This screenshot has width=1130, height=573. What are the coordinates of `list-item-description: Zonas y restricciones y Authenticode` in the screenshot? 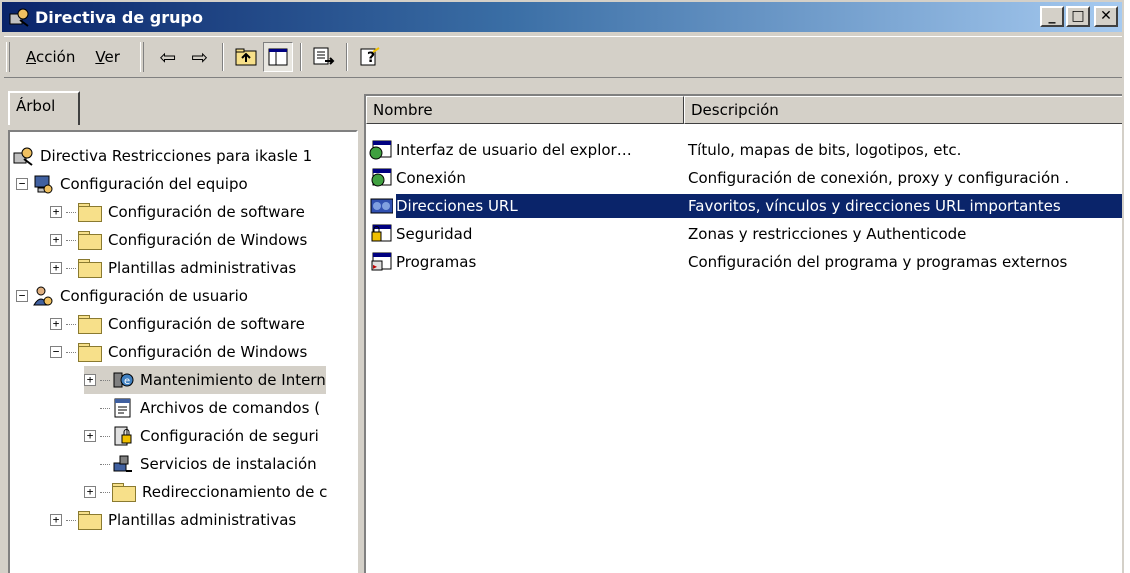 It's located at (827, 234).